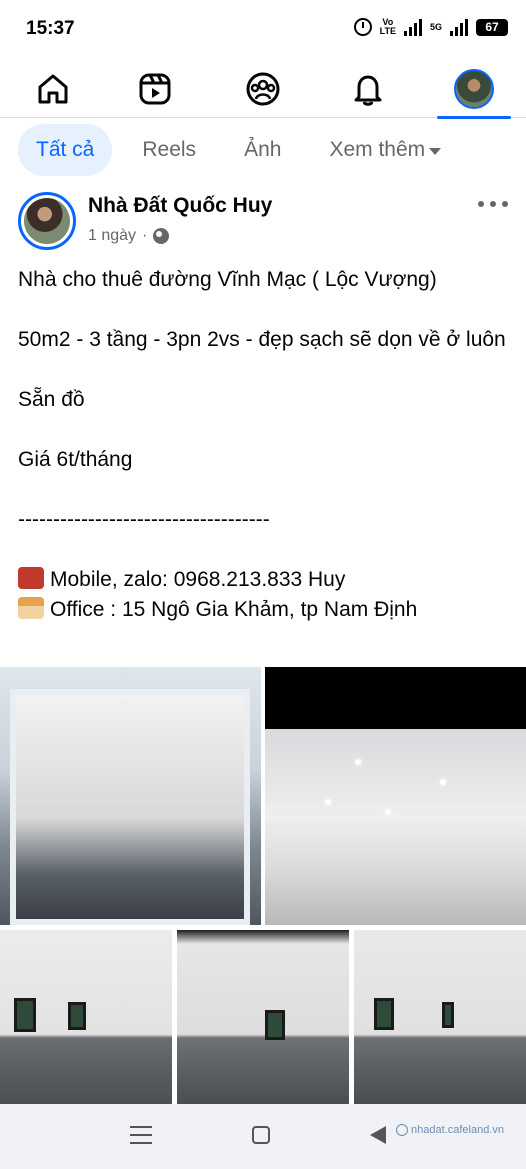 The image size is (526, 1169). What do you see at coordinates (227, 279) in the screenshot?
I see `post-line: Nhà cho thuê đường Vĩnh Mạc ( Lộc Vượng)` at bounding box center [227, 279].